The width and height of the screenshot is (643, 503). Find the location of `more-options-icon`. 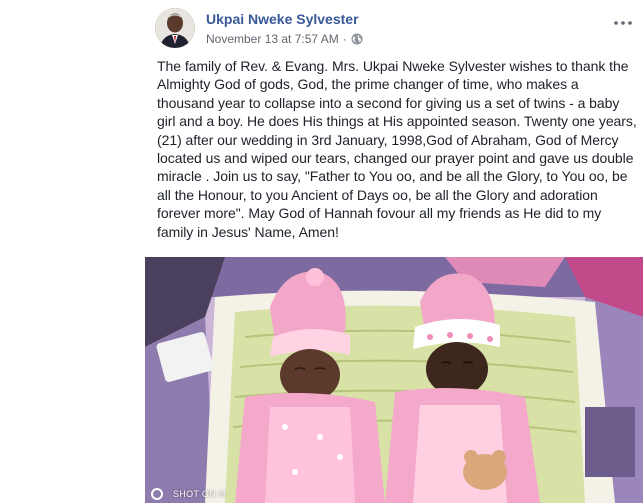

more-options-icon is located at coordinates (623, 23).